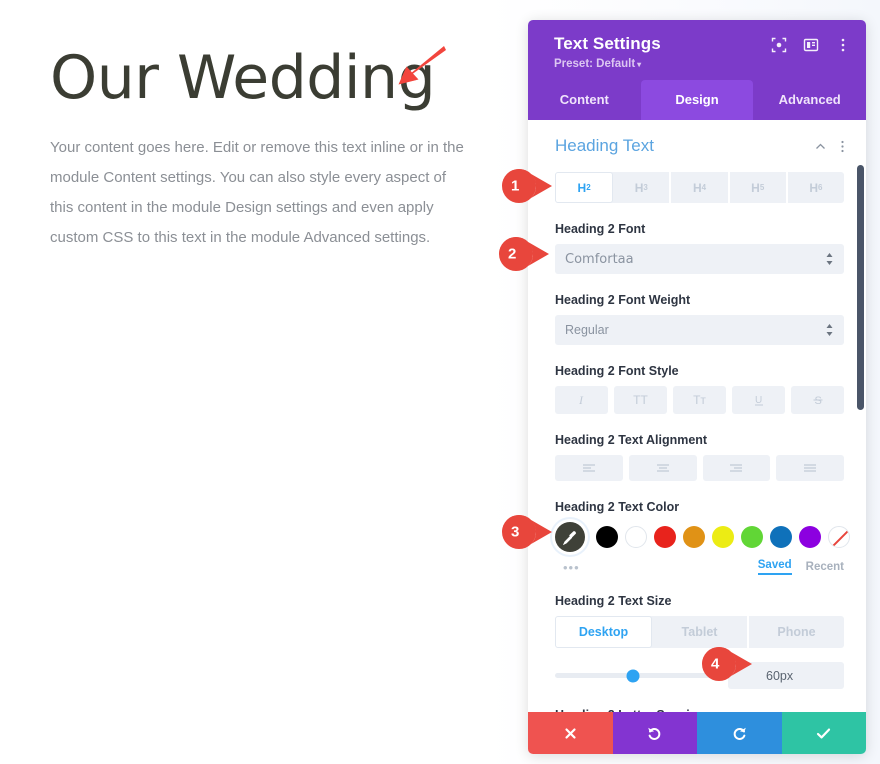 The image size is (880, 764). I want to click on slider-handle, so click(633, 675).